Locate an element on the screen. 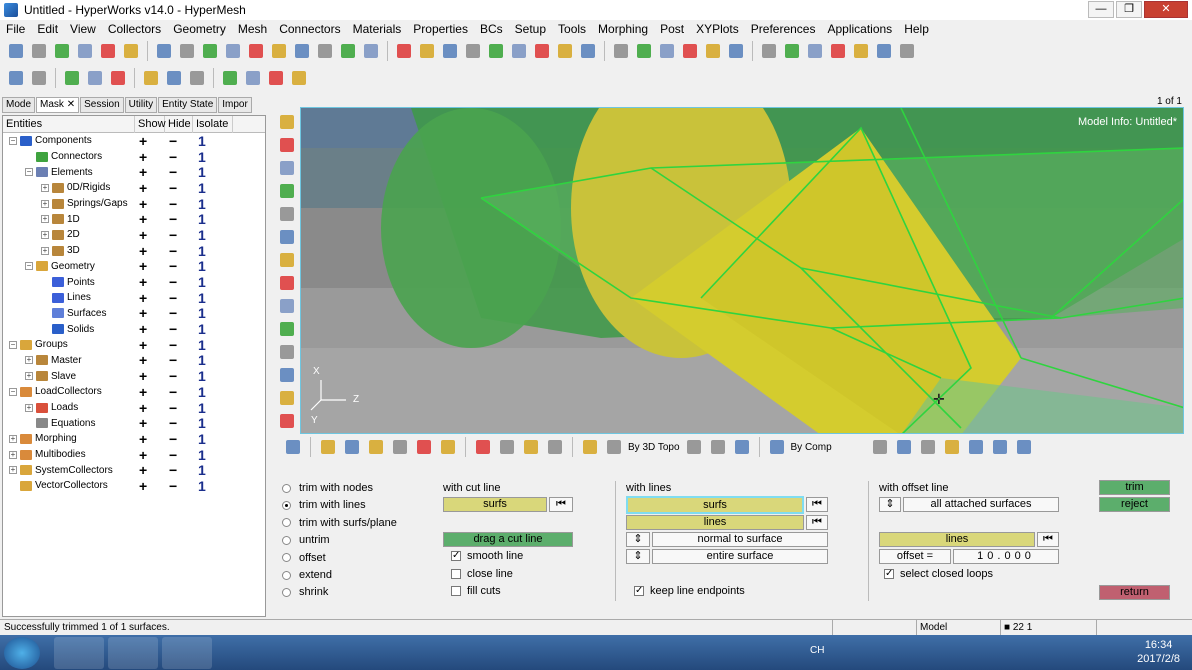  tree-row: VectorCollectors + − 1 is located at coordinates (134, 486).